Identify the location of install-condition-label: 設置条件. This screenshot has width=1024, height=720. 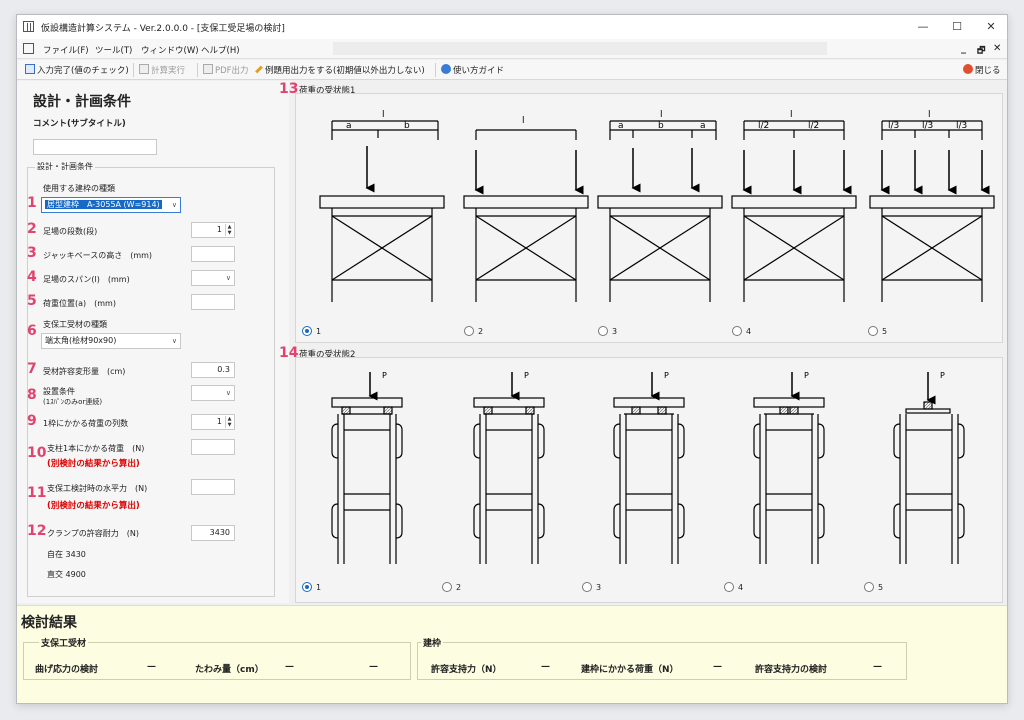
(59, 391).